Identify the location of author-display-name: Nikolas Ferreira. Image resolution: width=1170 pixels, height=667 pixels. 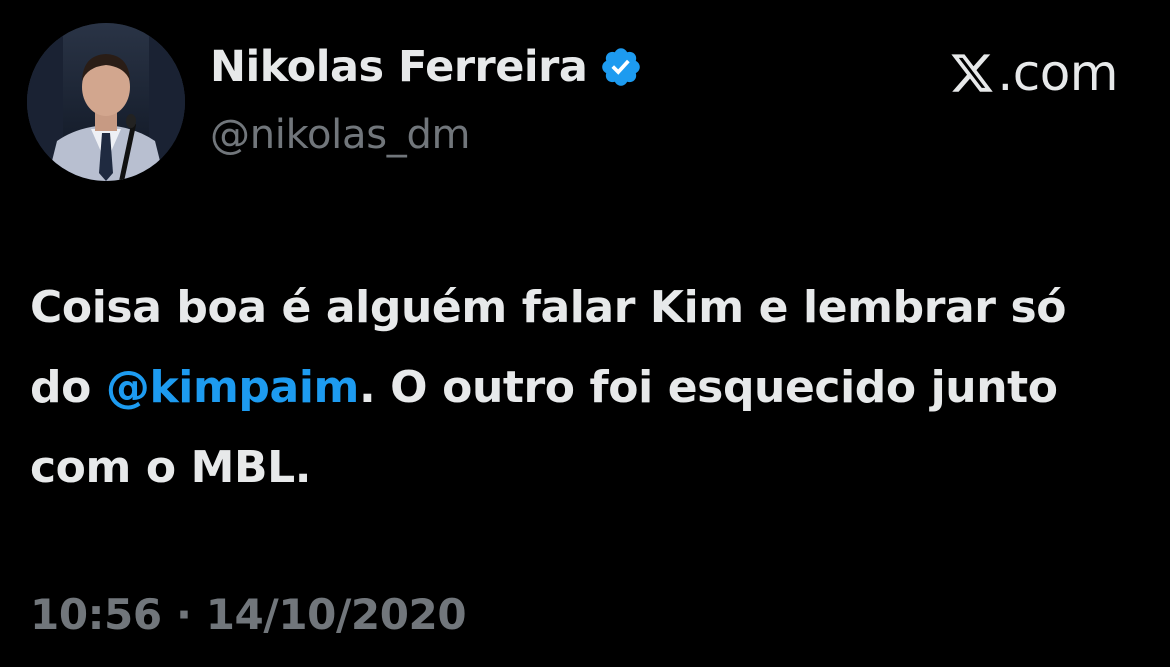
(426, 67).